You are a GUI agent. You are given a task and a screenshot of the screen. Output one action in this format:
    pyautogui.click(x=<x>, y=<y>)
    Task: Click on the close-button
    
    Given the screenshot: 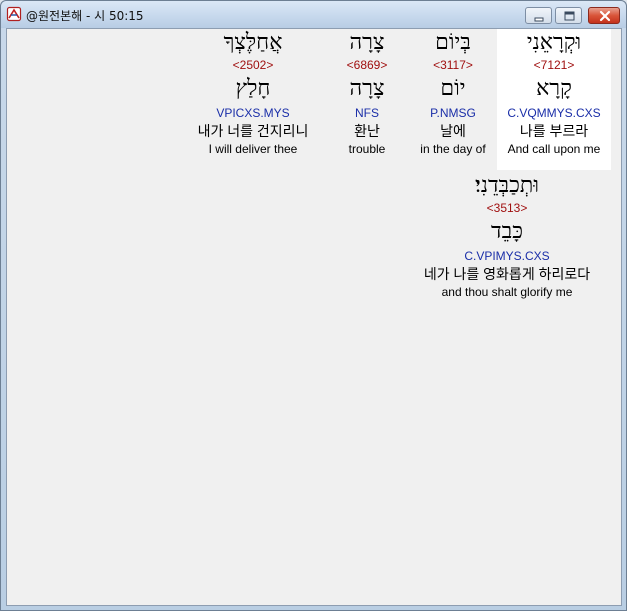 What is the action you would take?
    pyautogui.click(x=604, y=15)
    